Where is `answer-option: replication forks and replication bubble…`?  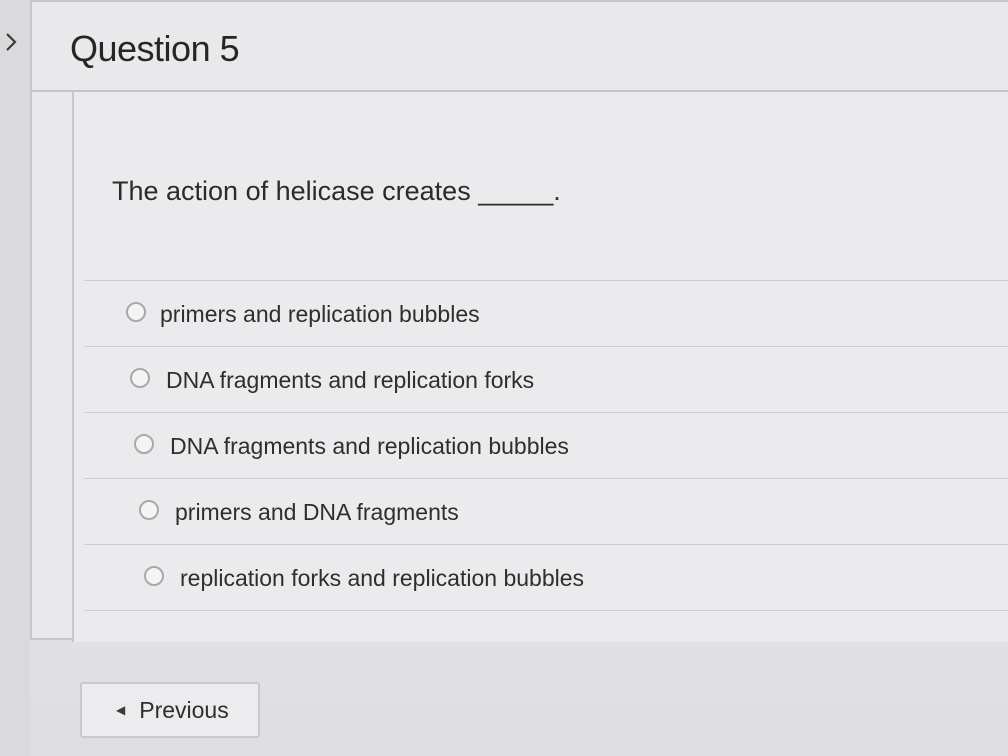
answer-option: replication forks and replication bubble… is located at coordinates (546, 577).